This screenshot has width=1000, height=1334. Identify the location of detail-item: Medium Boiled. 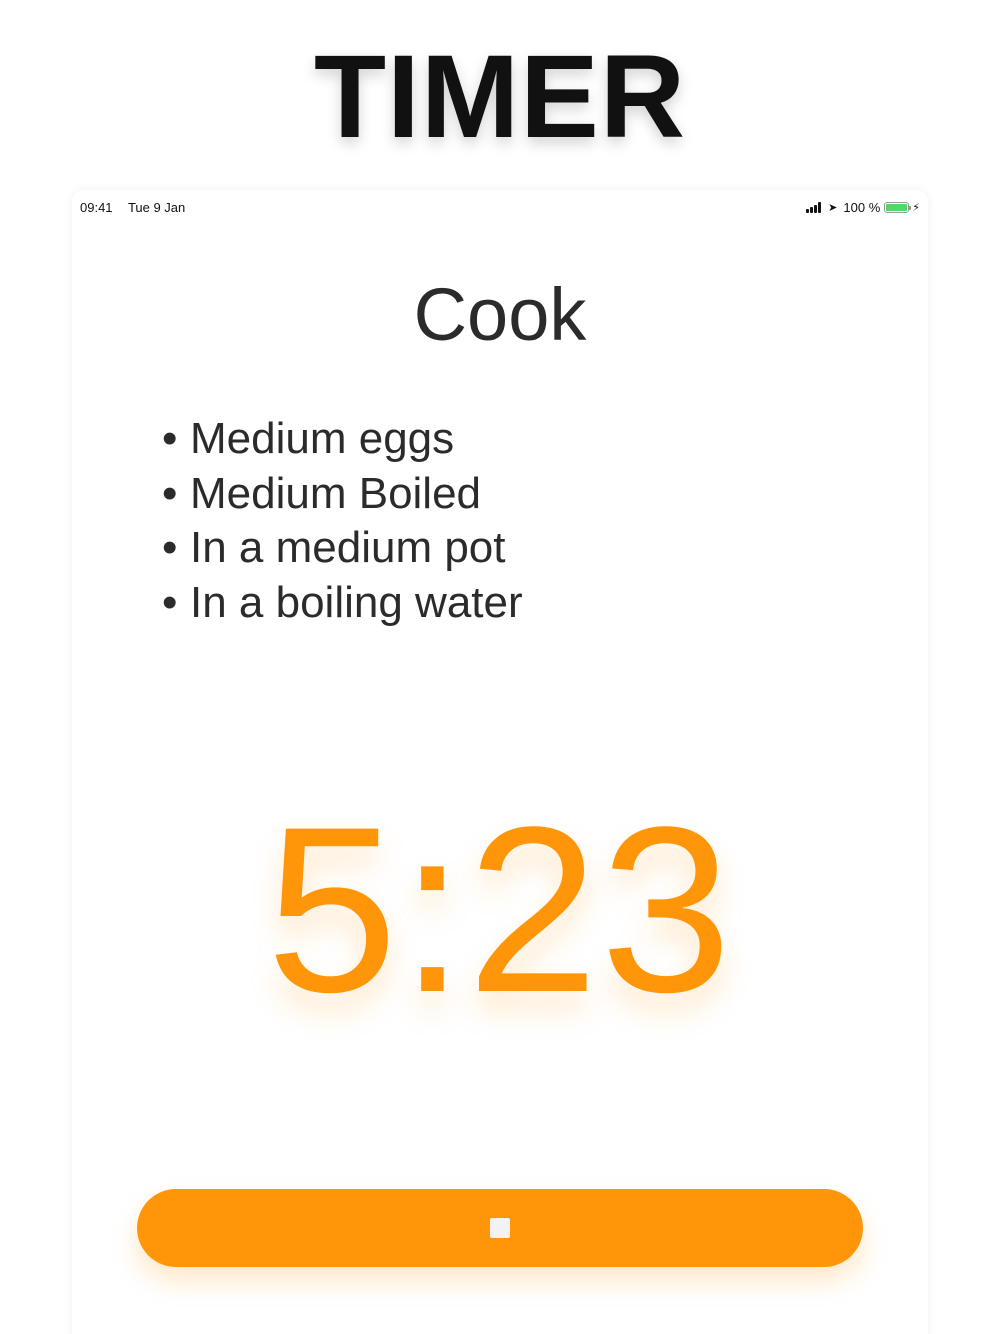
(342, 494).